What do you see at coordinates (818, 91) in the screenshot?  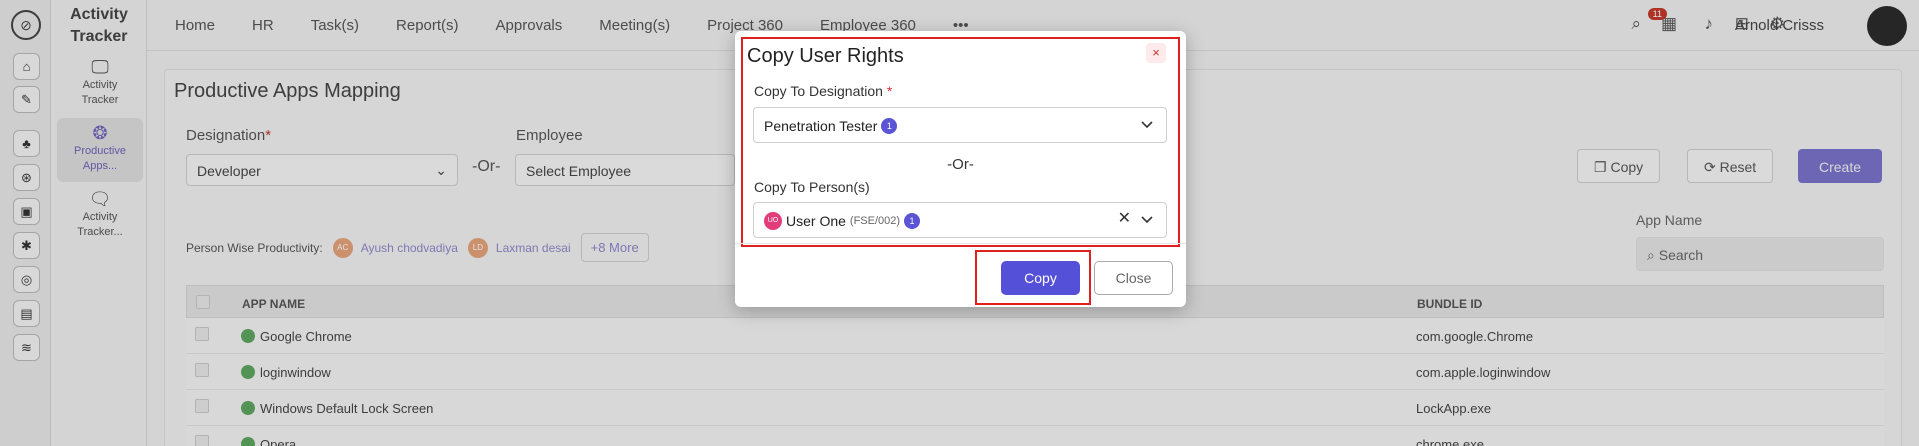 I see `copy-to-designation-label-text: Copy To Designation` at bounding box center [818, 91].